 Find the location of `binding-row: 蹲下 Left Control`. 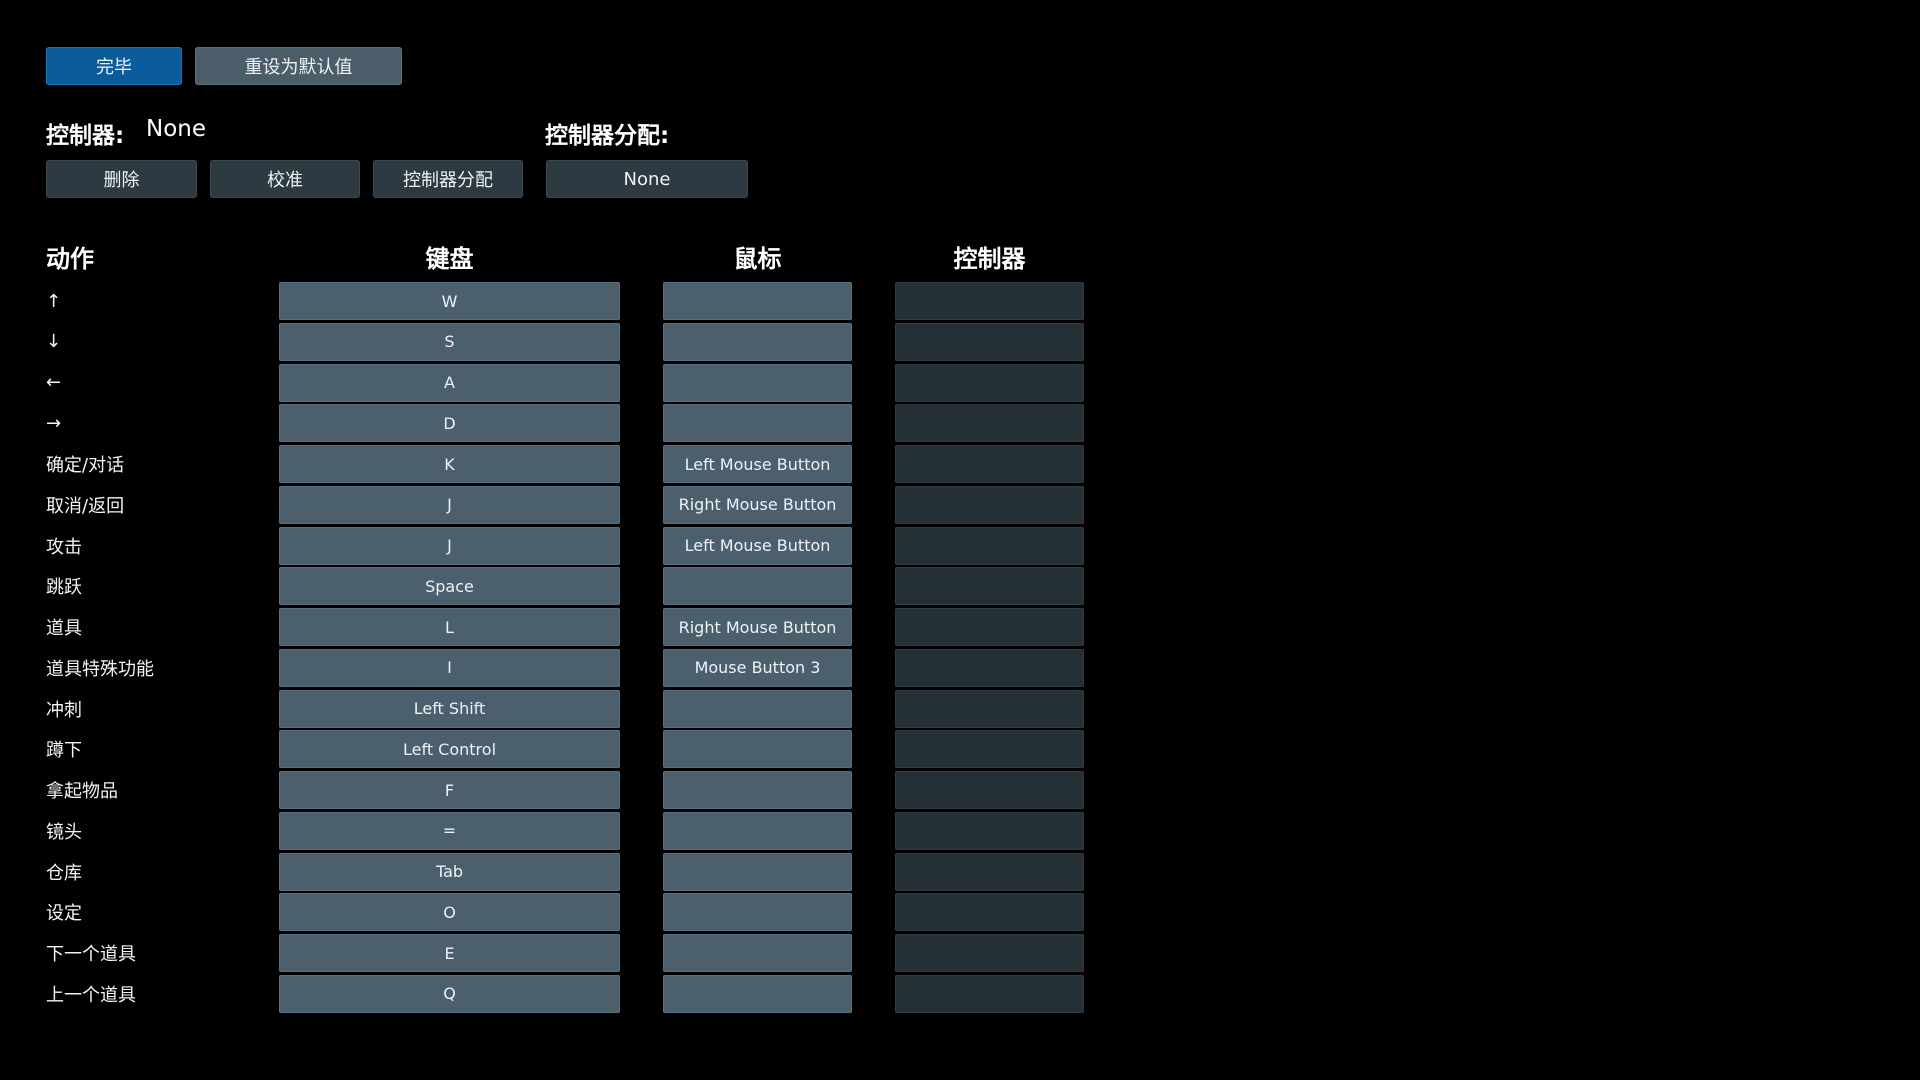

binding-row: 蹲下 Left Control is located at coordinates (960, 750).